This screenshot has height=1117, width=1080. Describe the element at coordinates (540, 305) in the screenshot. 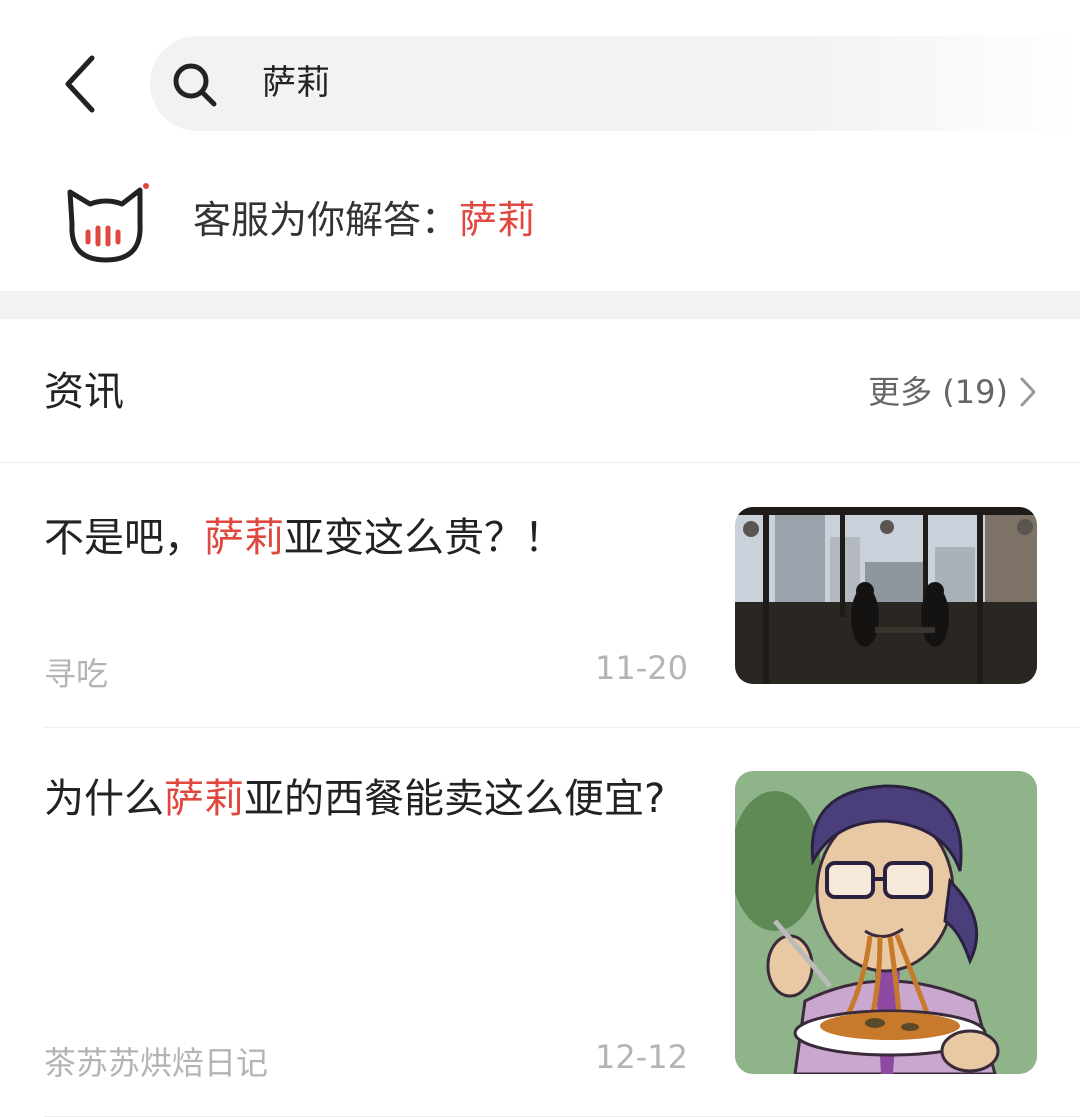

I see `section-separator` at that location.